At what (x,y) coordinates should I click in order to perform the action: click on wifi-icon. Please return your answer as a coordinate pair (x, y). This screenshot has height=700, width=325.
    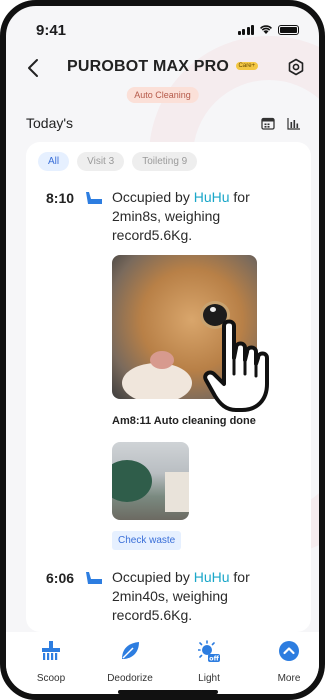
    Looking at the image, I should click on (266, 29).